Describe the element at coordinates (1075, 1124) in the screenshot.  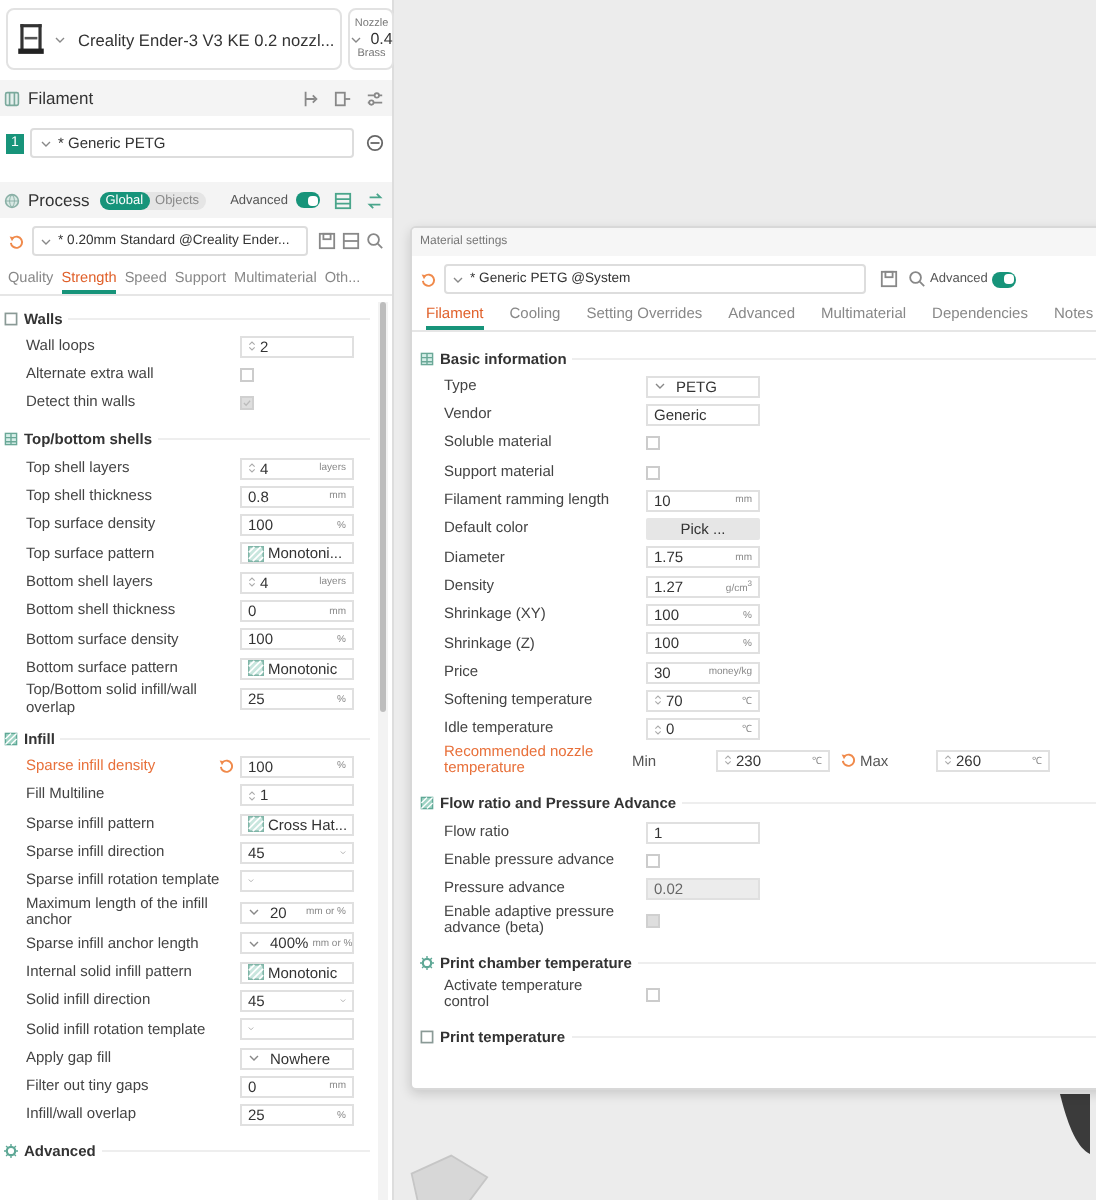
I see `model-part-drawing` at that location.